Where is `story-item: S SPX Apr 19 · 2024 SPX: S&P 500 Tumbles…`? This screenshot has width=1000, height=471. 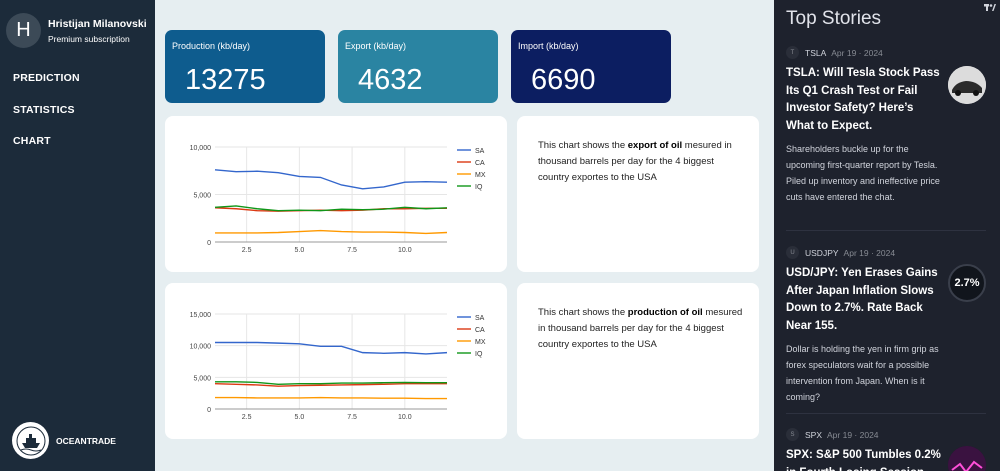
story-item: S SPX Apr 19 · 2024 SPX: S&P 500 Tumbles… is located at coordinates (886, 449).